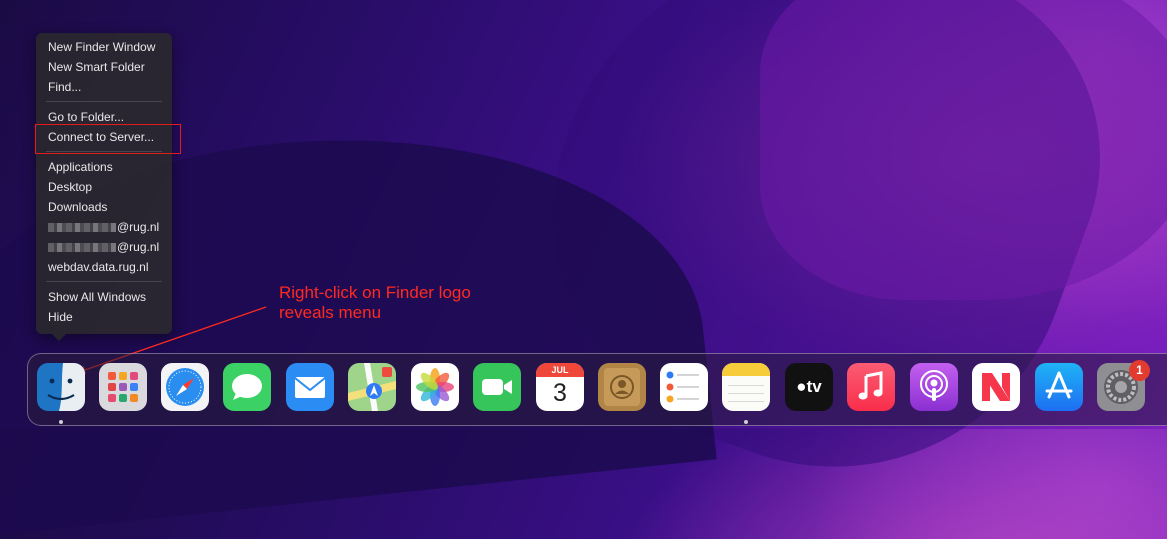  Describe the element at coordinates (61, 387) in the screenshot. I see `finder-icon` at that location.